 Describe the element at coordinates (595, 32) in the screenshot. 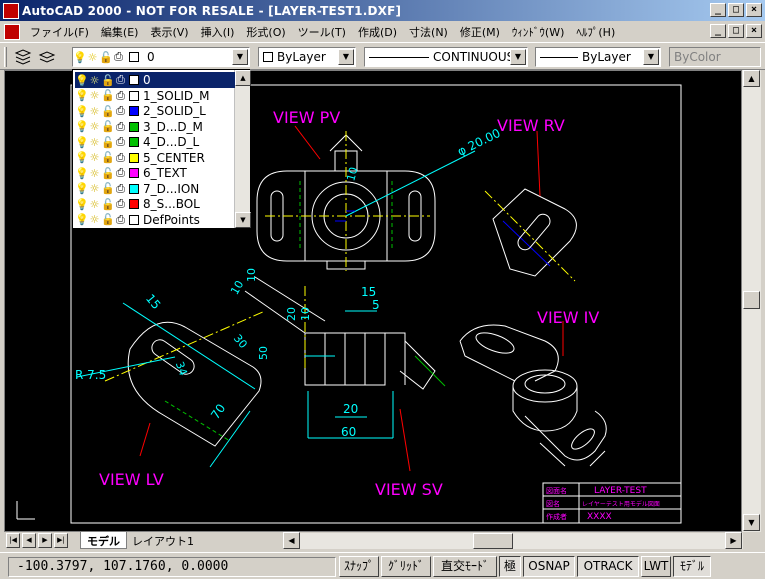

I see `menu-help: ﾍﾙﾌﾟ(H)` at that location.